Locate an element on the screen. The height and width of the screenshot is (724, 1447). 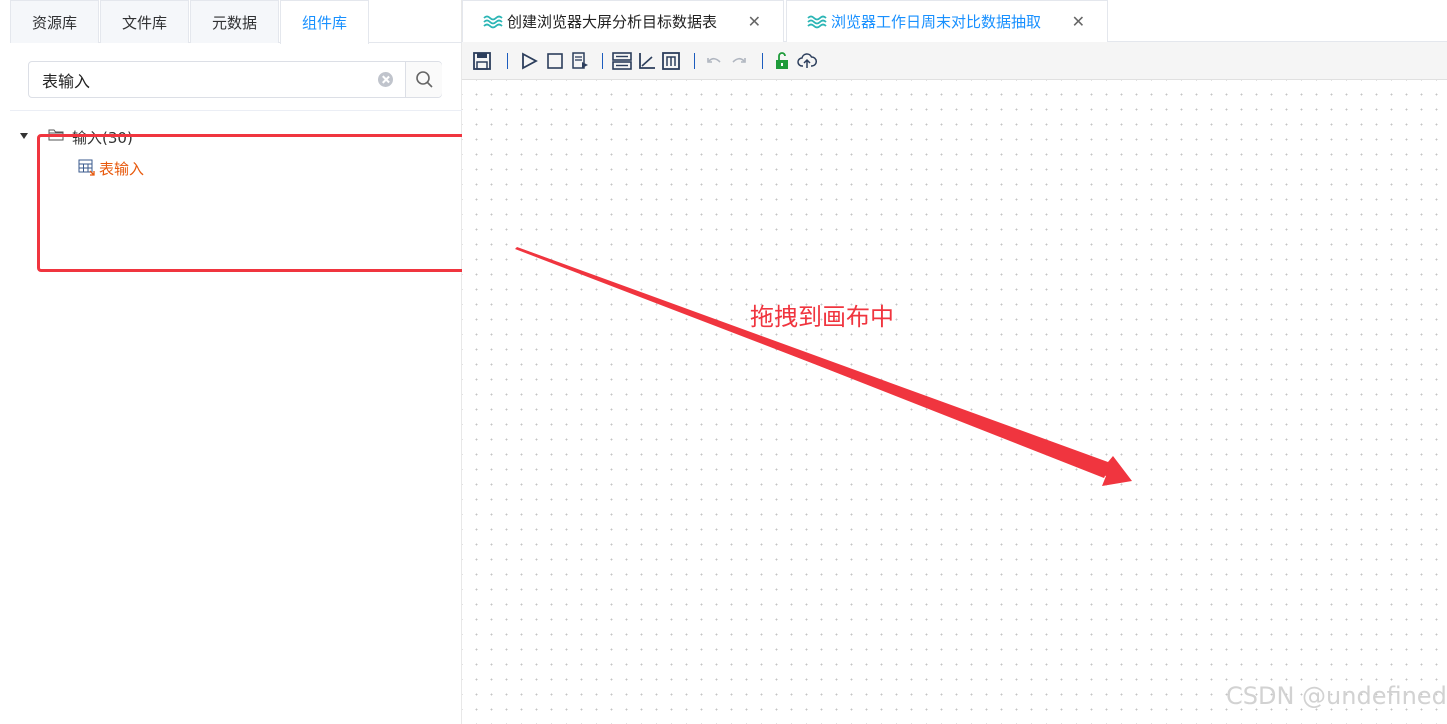
file-tab-label: 浏览器工作日周末对比数据抽取 is located at coordinates (936, 22).